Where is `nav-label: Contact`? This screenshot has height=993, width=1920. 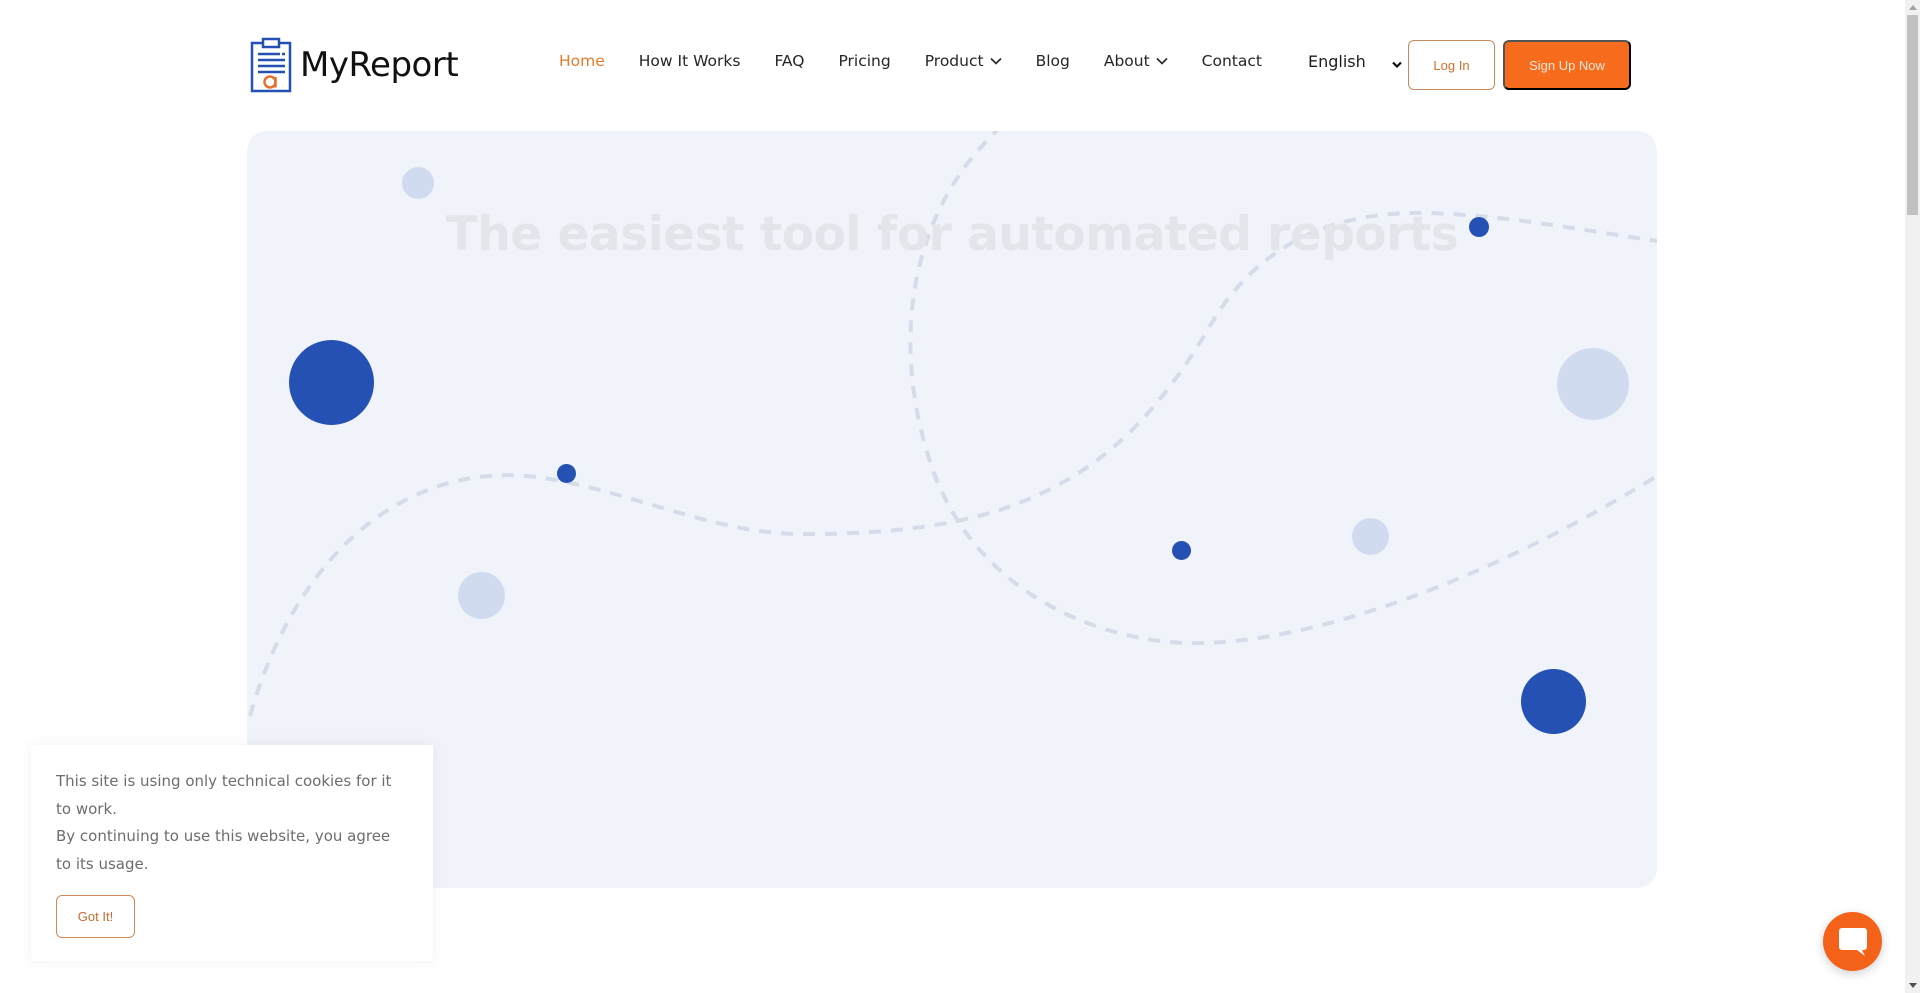
nav-label: Contact is located at coordinates (1231, 61).